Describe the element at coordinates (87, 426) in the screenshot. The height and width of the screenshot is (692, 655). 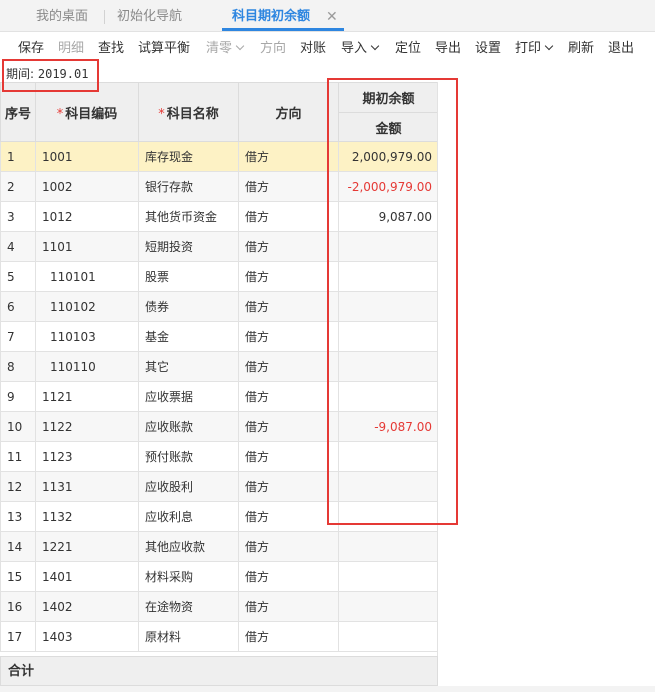
I see `row-code: 1122` at that location.